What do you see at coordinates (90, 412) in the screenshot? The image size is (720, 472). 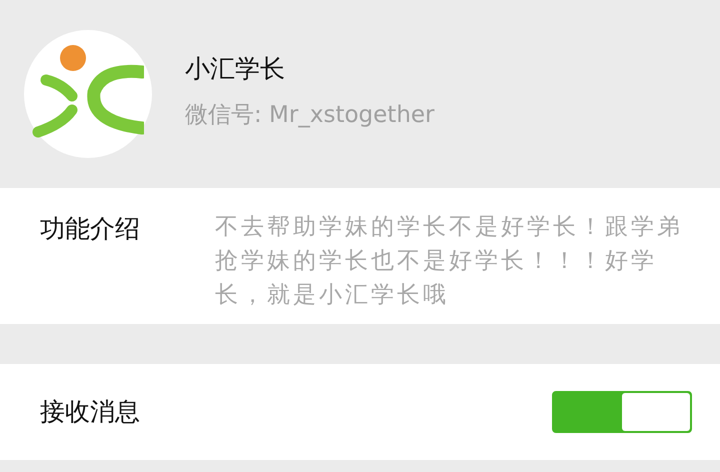 I see `receive-messages-label: 接收消息` at bounding box center [90, 412].